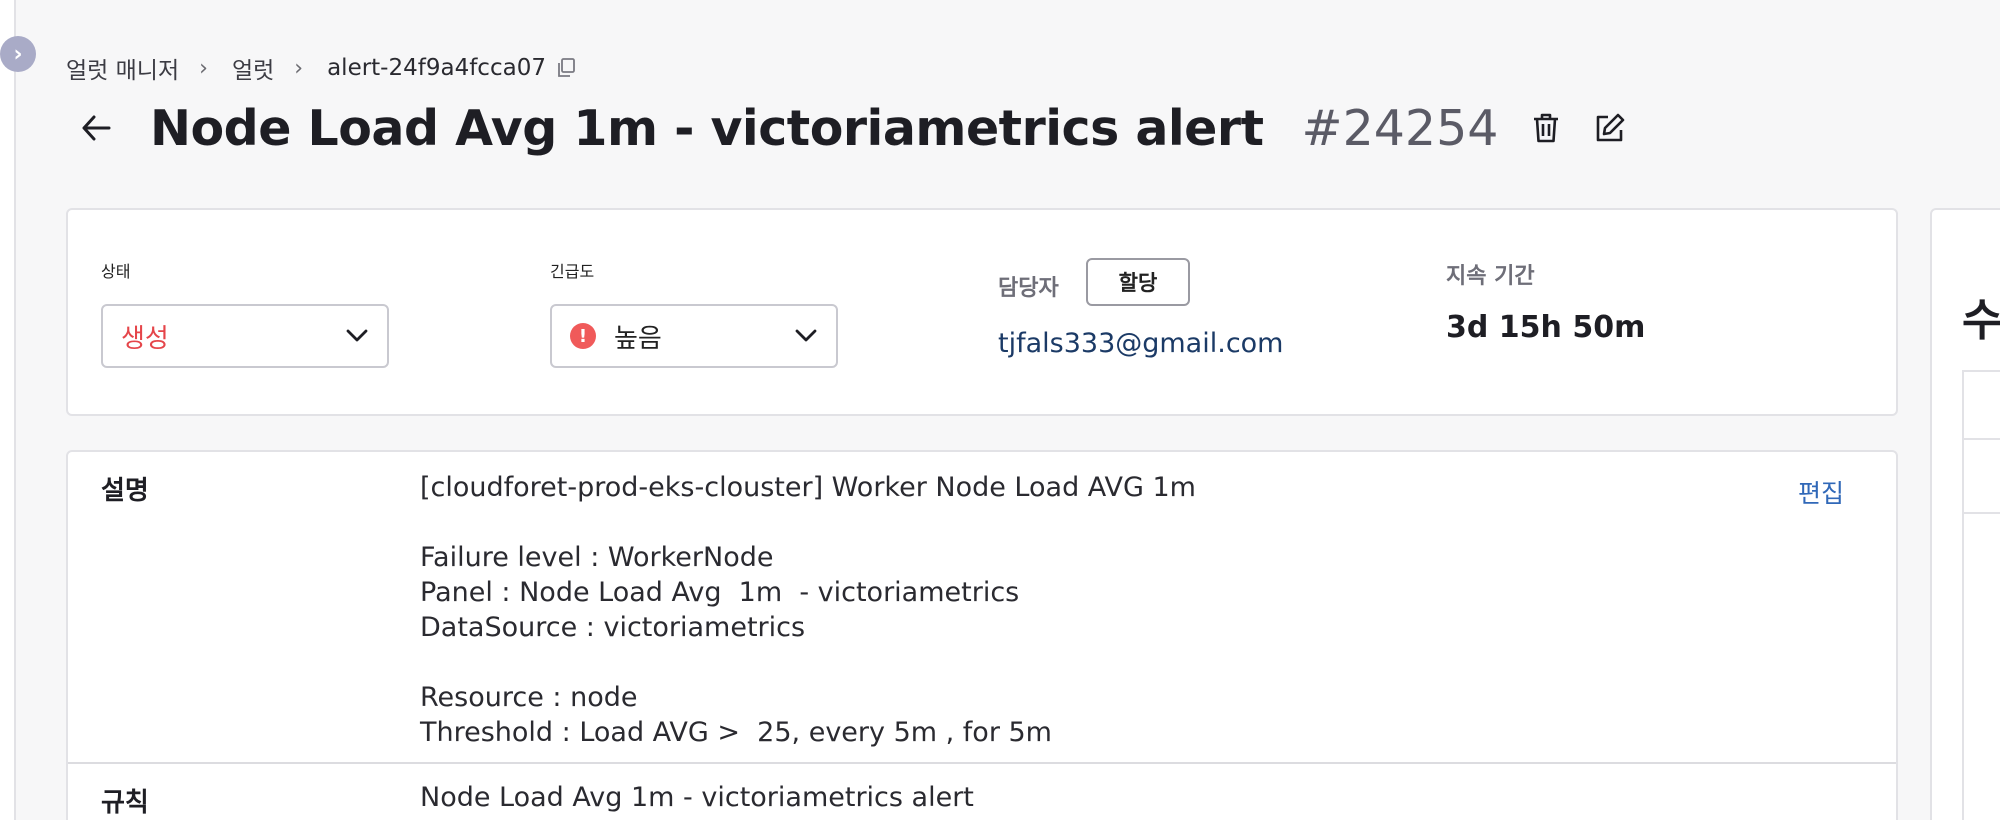 The width and height of the screenshot is (2000, 820). I want to click on side-panel: 수, so click(1965, 514).